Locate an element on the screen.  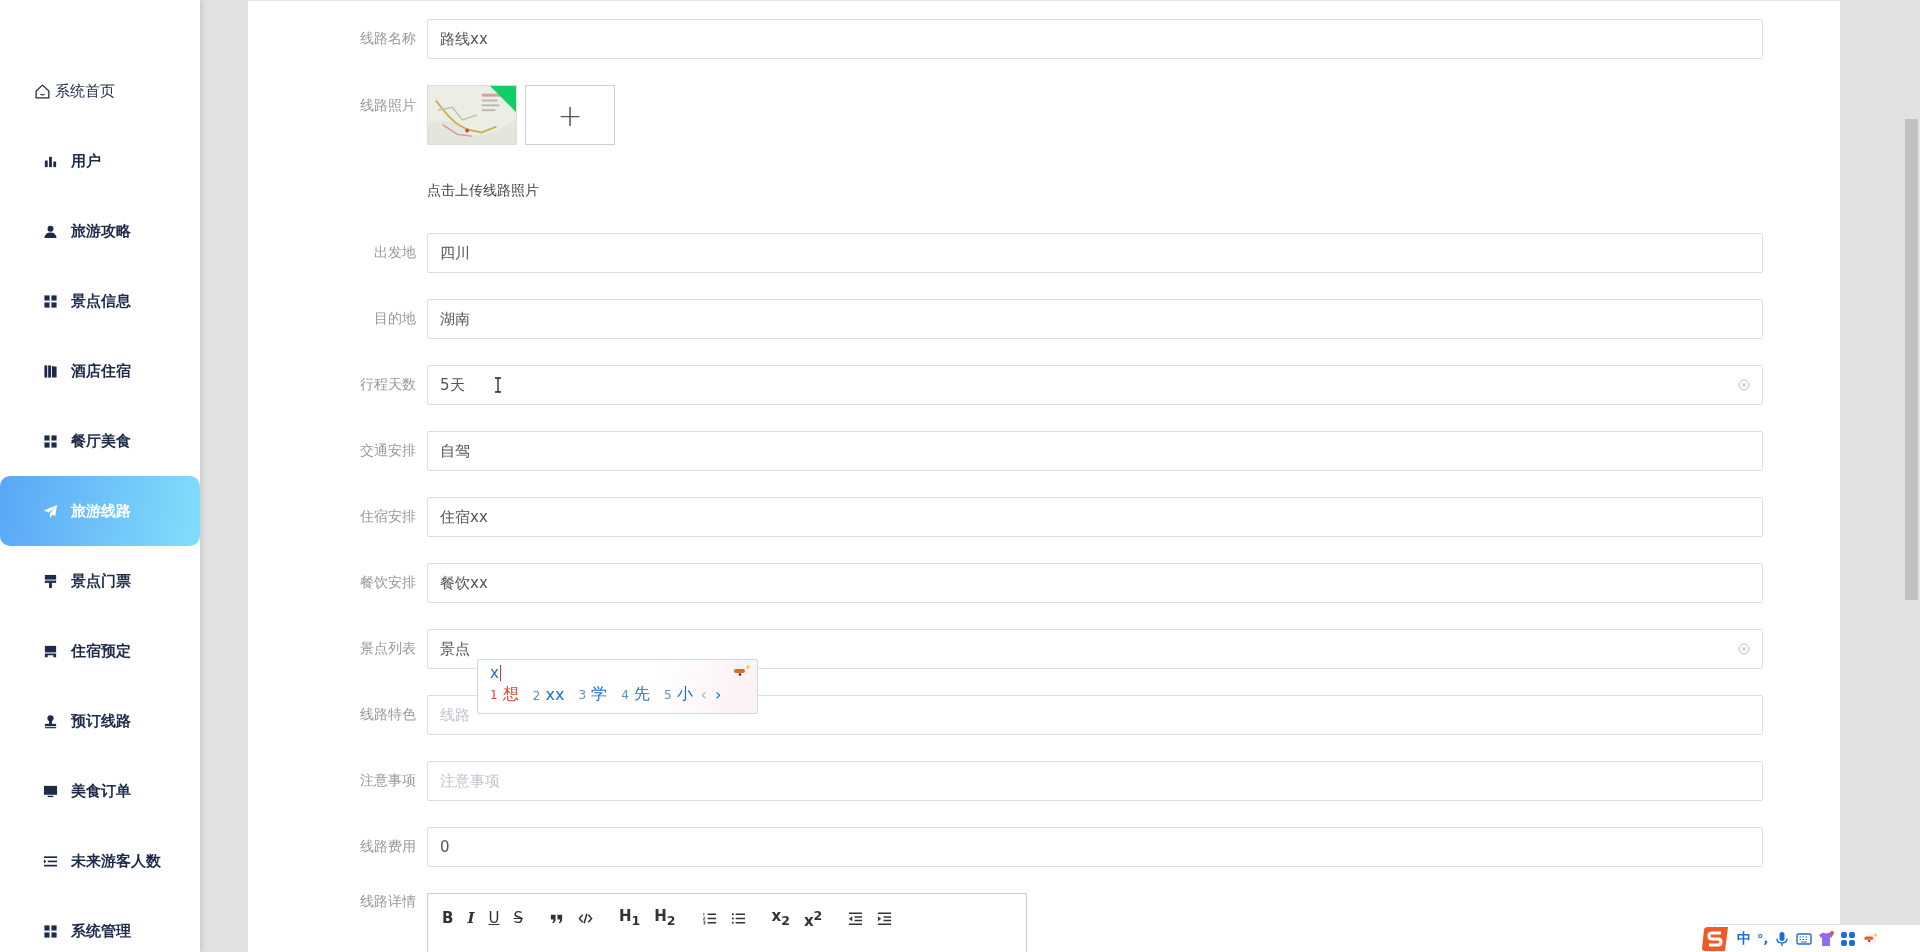
outdent-icon is located at coordinates (856, 918).